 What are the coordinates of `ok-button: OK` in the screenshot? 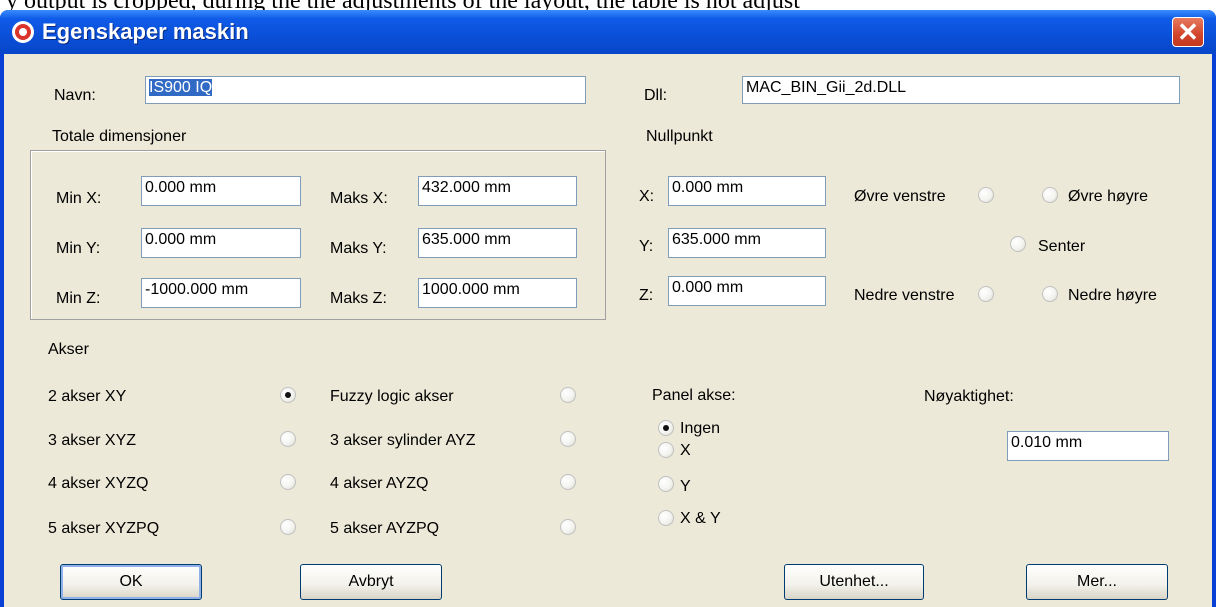 It's located at (131, 582).